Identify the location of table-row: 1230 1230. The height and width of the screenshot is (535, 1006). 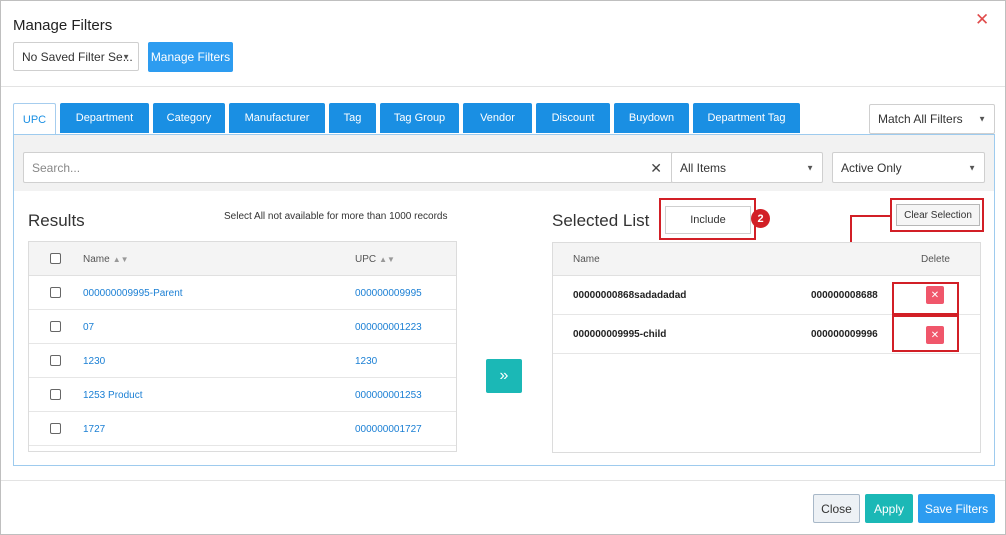
(242, 361).